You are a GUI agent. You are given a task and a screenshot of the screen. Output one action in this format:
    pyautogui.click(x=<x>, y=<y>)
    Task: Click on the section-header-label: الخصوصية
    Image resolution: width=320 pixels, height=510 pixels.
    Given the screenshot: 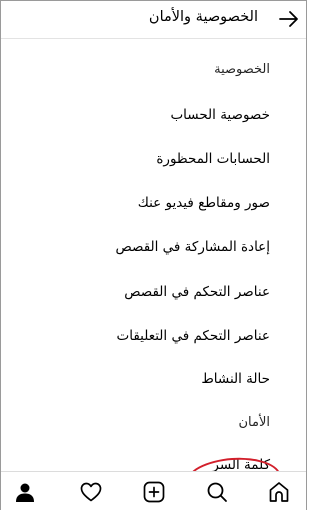 What is the action you would take?
    pyautogui.click(x=242, y=69)
    